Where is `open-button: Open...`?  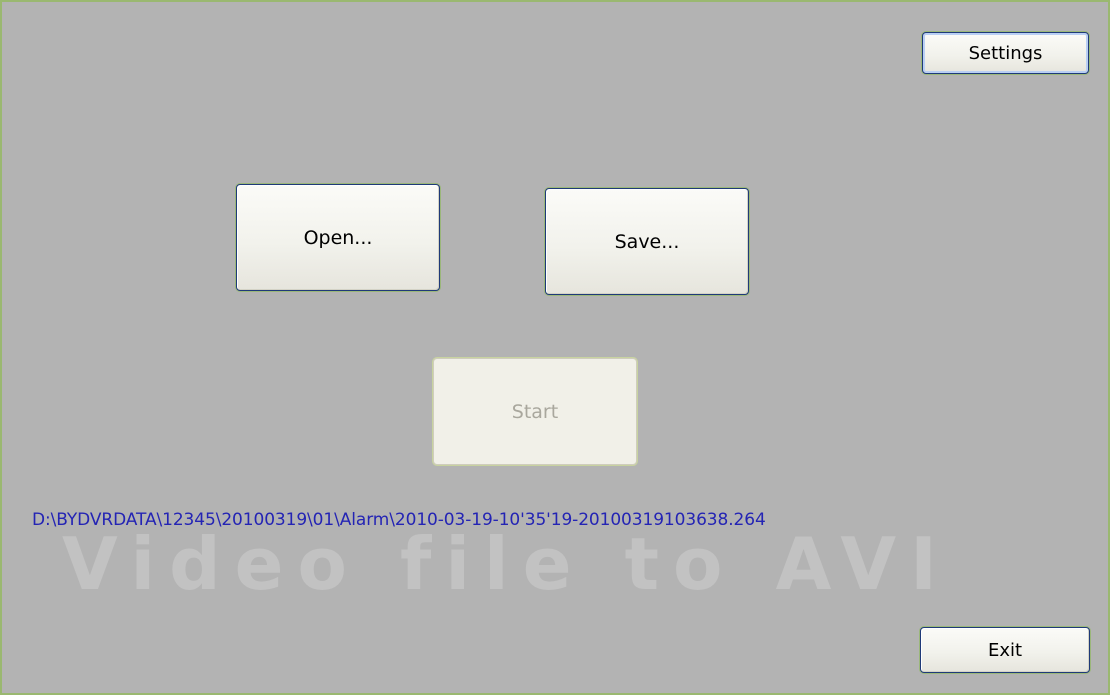
open-button: Open... is located at coordinates (338, 237).